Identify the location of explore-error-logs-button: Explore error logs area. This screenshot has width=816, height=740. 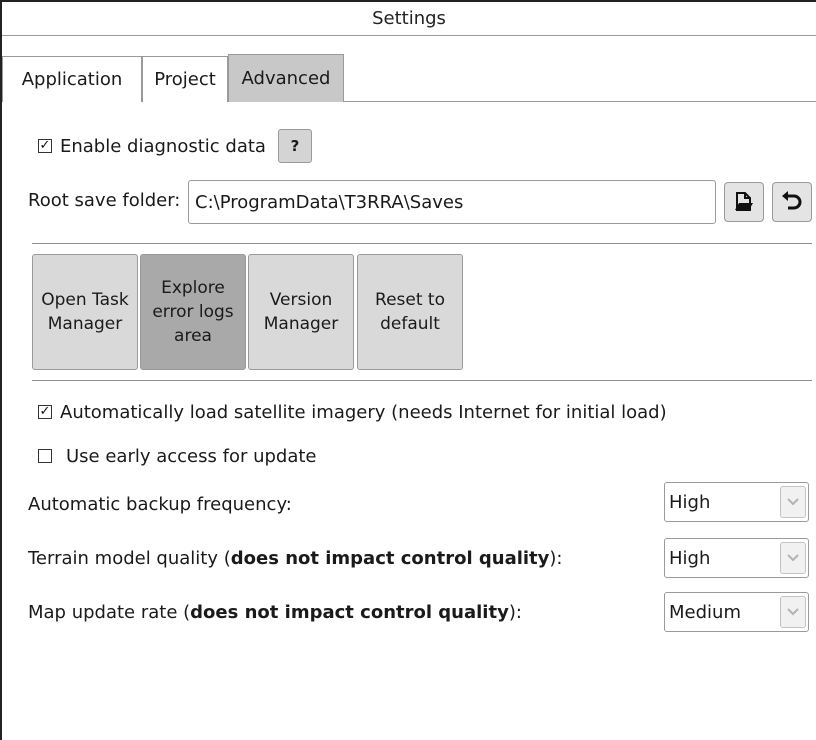
(193, 312).